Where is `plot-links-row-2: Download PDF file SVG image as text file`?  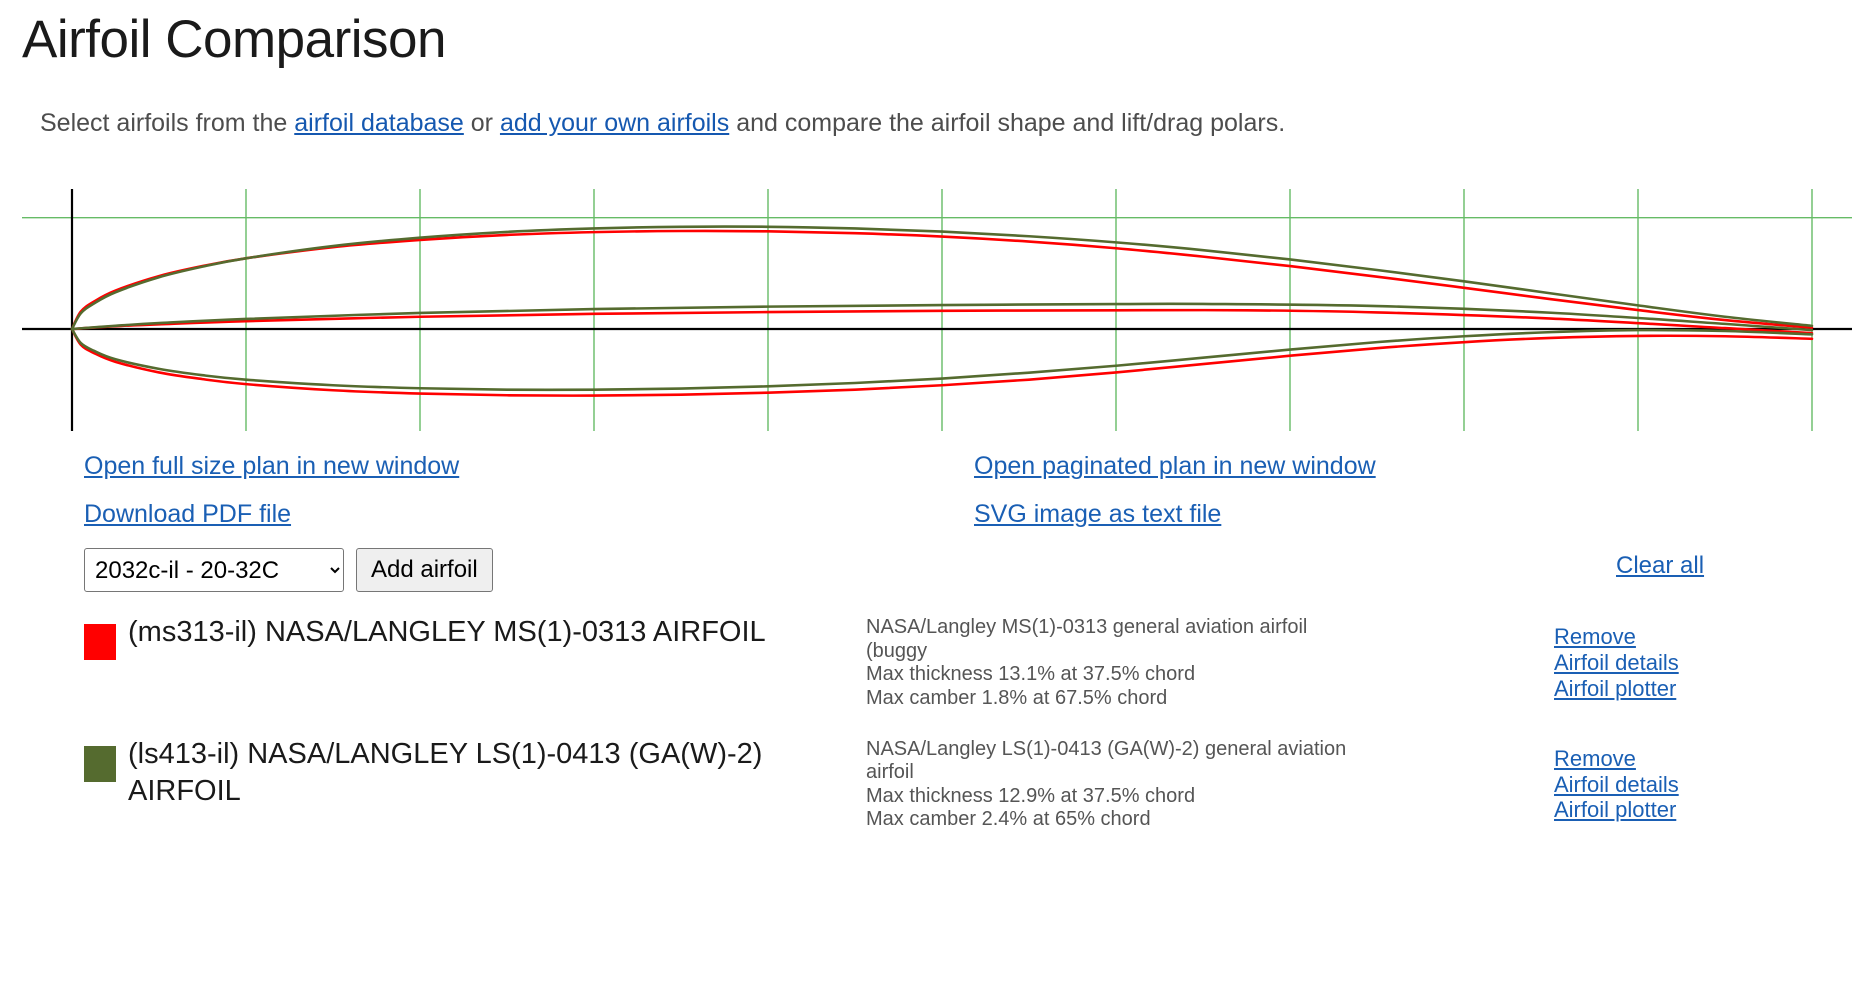 plot-links-row-2: Download PDF file SVG image as text file is located at coordinates (964, 514).